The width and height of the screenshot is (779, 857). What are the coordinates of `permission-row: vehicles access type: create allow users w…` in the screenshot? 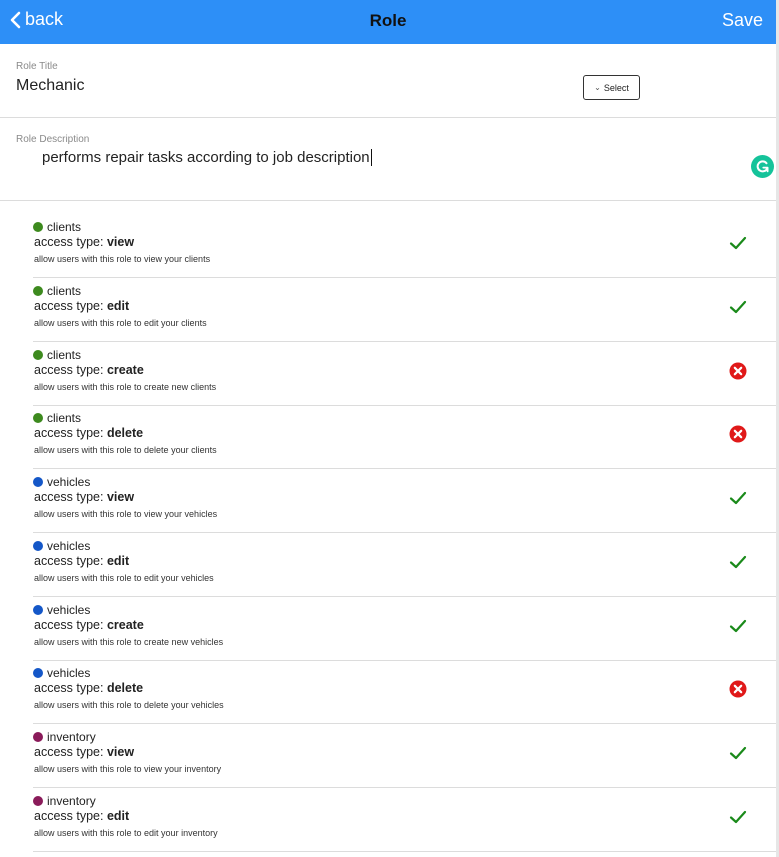 It's located at (404, 629).